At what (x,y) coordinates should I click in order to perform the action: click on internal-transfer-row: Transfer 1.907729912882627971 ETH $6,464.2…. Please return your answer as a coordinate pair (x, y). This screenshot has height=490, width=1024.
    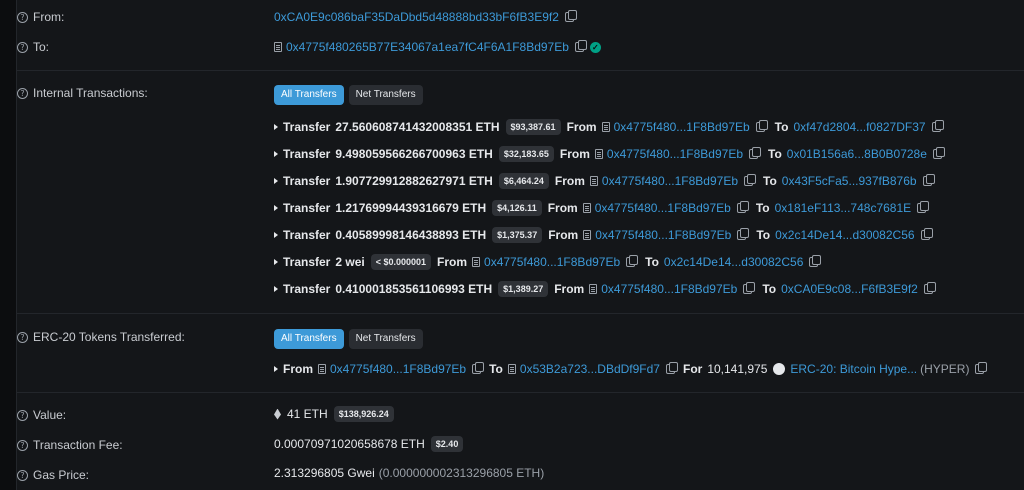
    Looking at the image, I should click on (604, 181).